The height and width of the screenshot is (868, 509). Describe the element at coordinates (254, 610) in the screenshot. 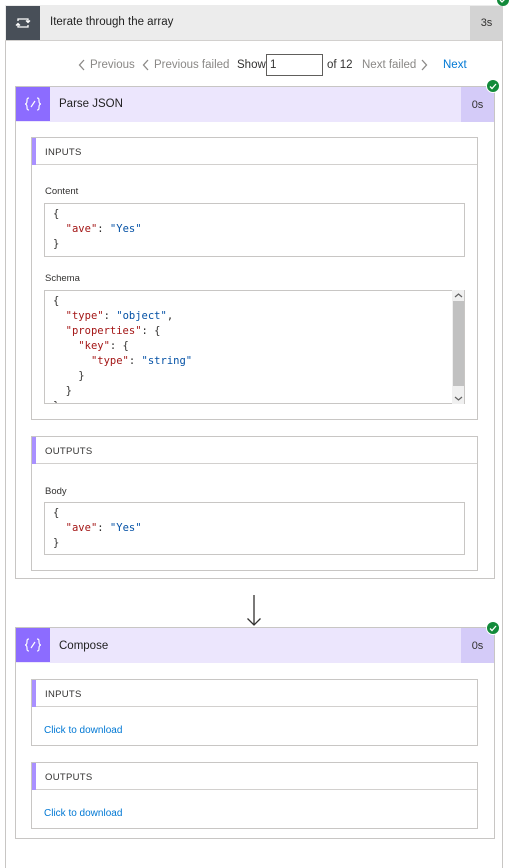

I see `arrow-down-icon` at that location.